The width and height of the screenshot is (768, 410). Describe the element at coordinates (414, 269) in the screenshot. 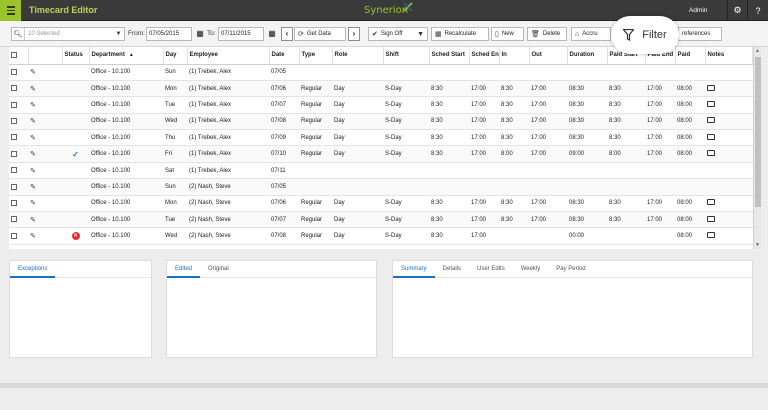

I see `tab-summary: Summary` at that location.